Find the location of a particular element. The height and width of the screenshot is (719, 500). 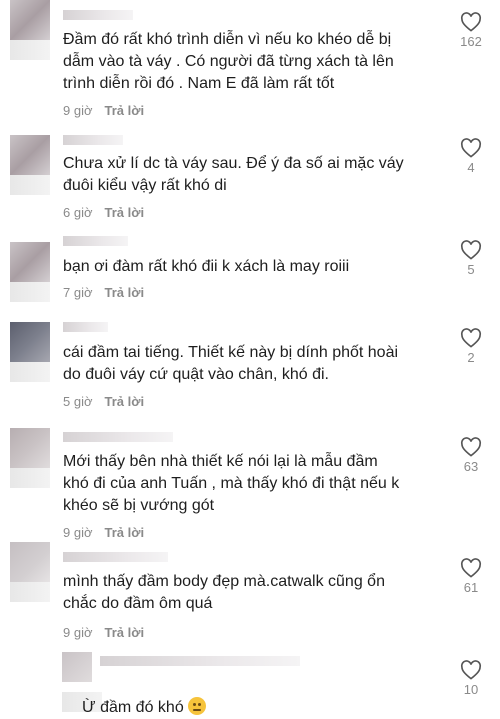

comment-meta: 7 giờ Trả lời is located at coordinates (103, 292).